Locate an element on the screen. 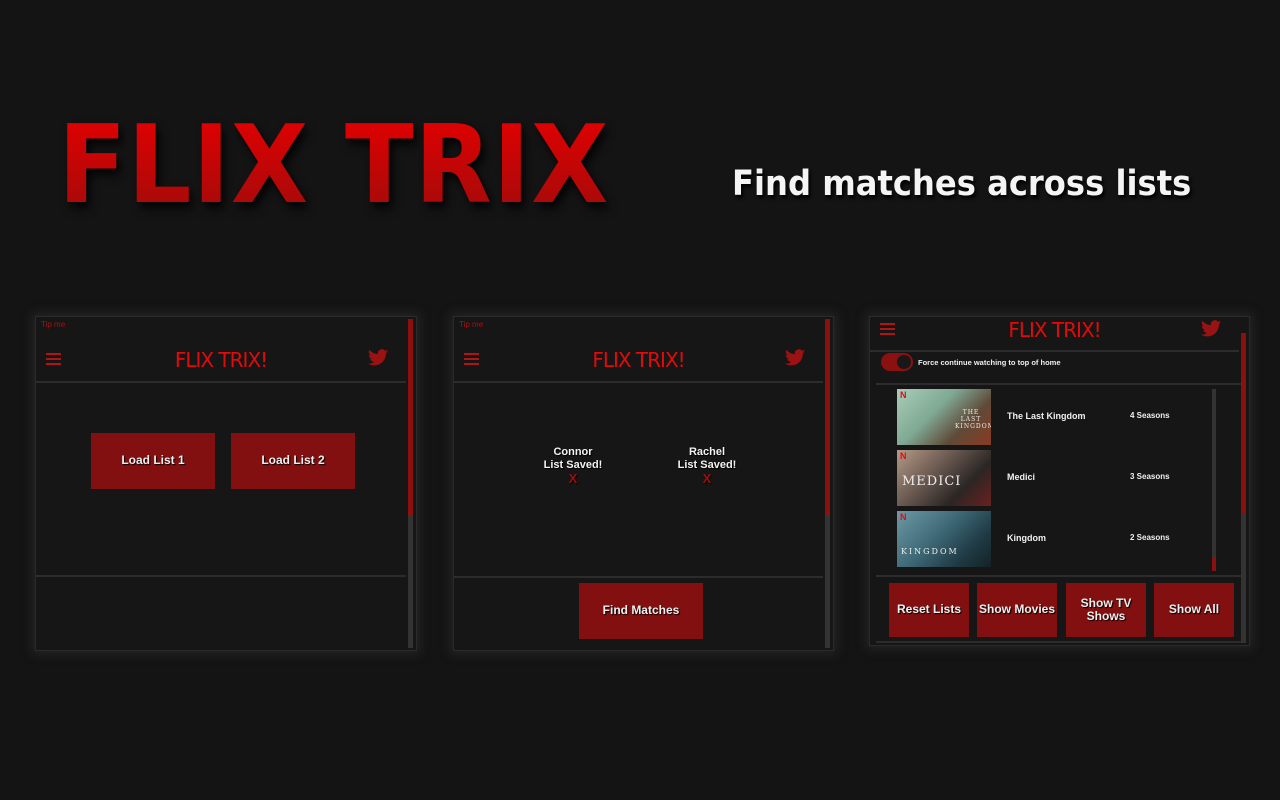 This screenshot has width=1280, height=800. show-title: The Last Kingdom is located at coordinates (1046, 416).